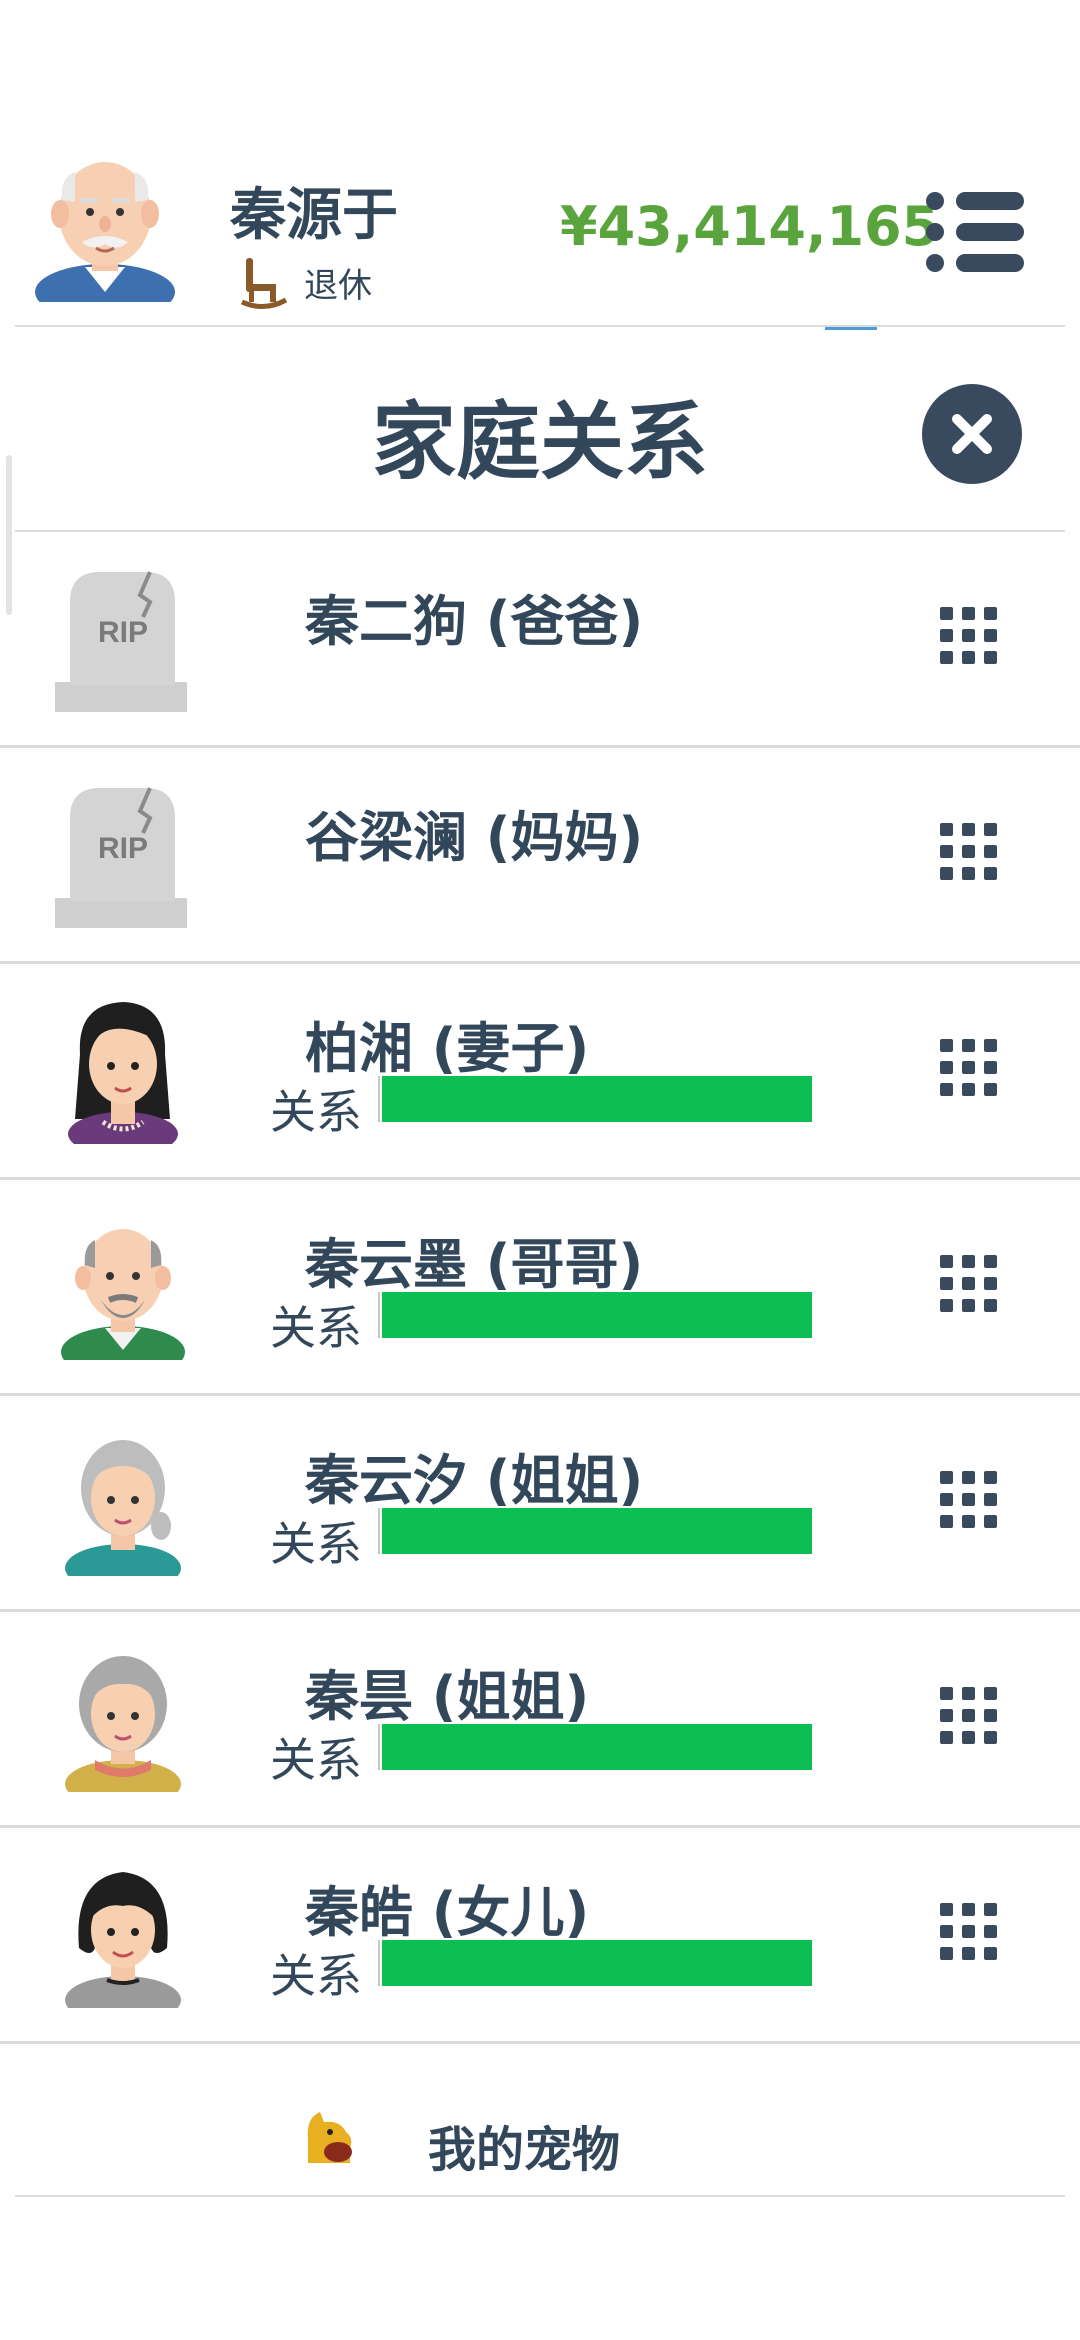  I want to click on status-row: 退休, so click(306, 282).